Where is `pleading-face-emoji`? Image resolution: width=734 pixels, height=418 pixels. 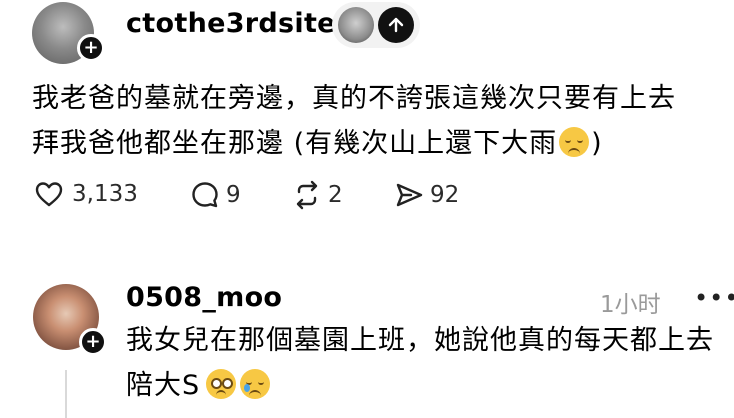
pleading-face-emoji is located at coordinates (221, 384).